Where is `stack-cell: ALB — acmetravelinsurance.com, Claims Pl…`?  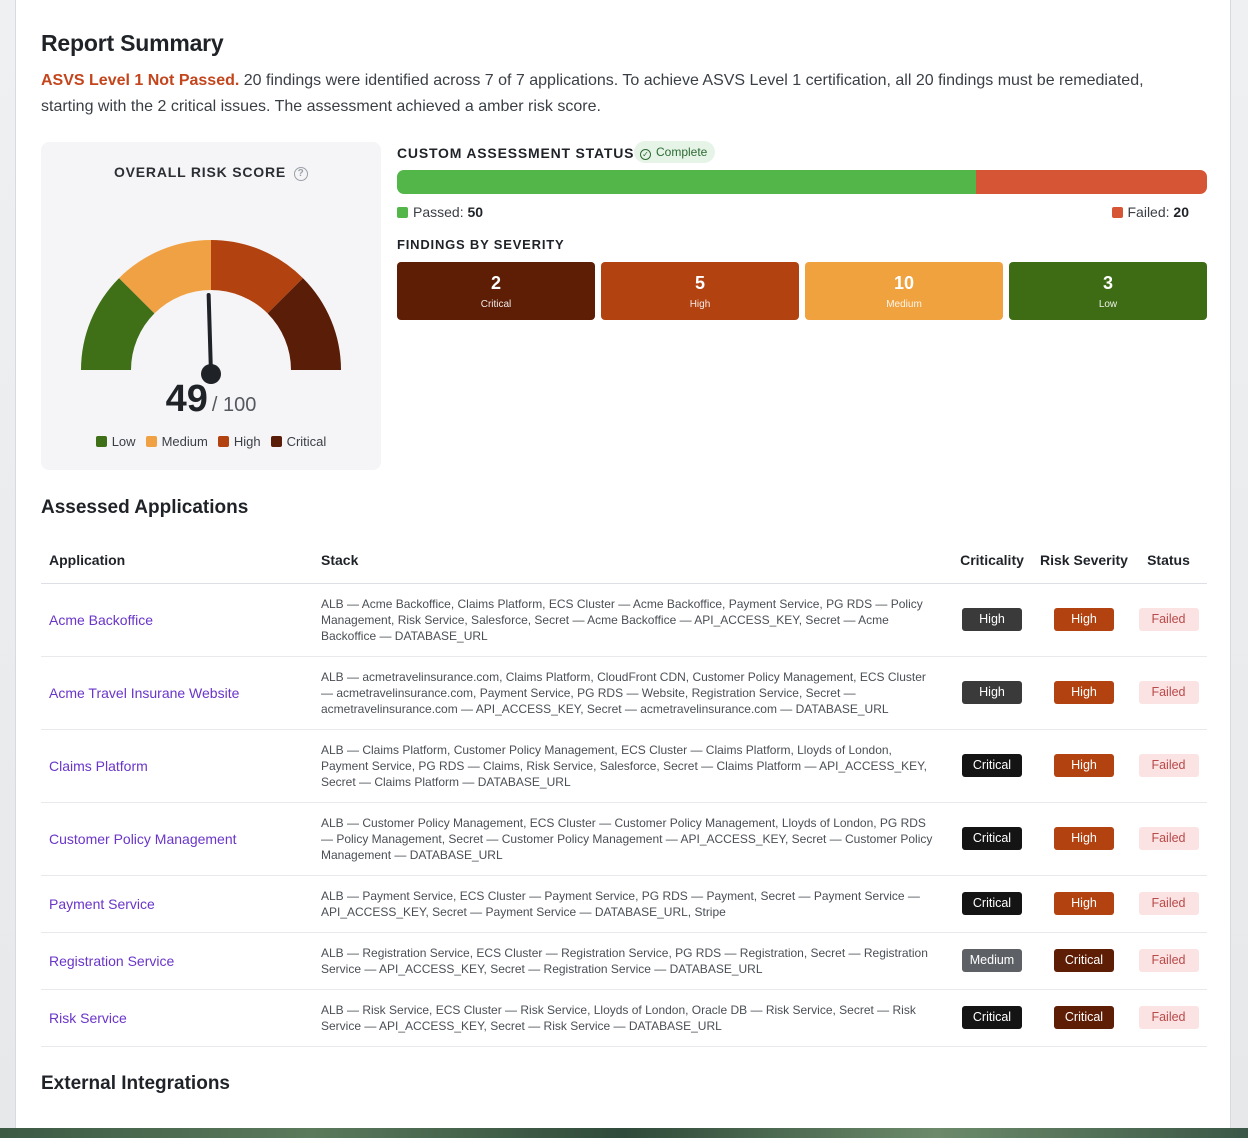
stack-cell: ALB — acmetravelinsurance.com, Claims Pl… is located at coordinates (633, 693).